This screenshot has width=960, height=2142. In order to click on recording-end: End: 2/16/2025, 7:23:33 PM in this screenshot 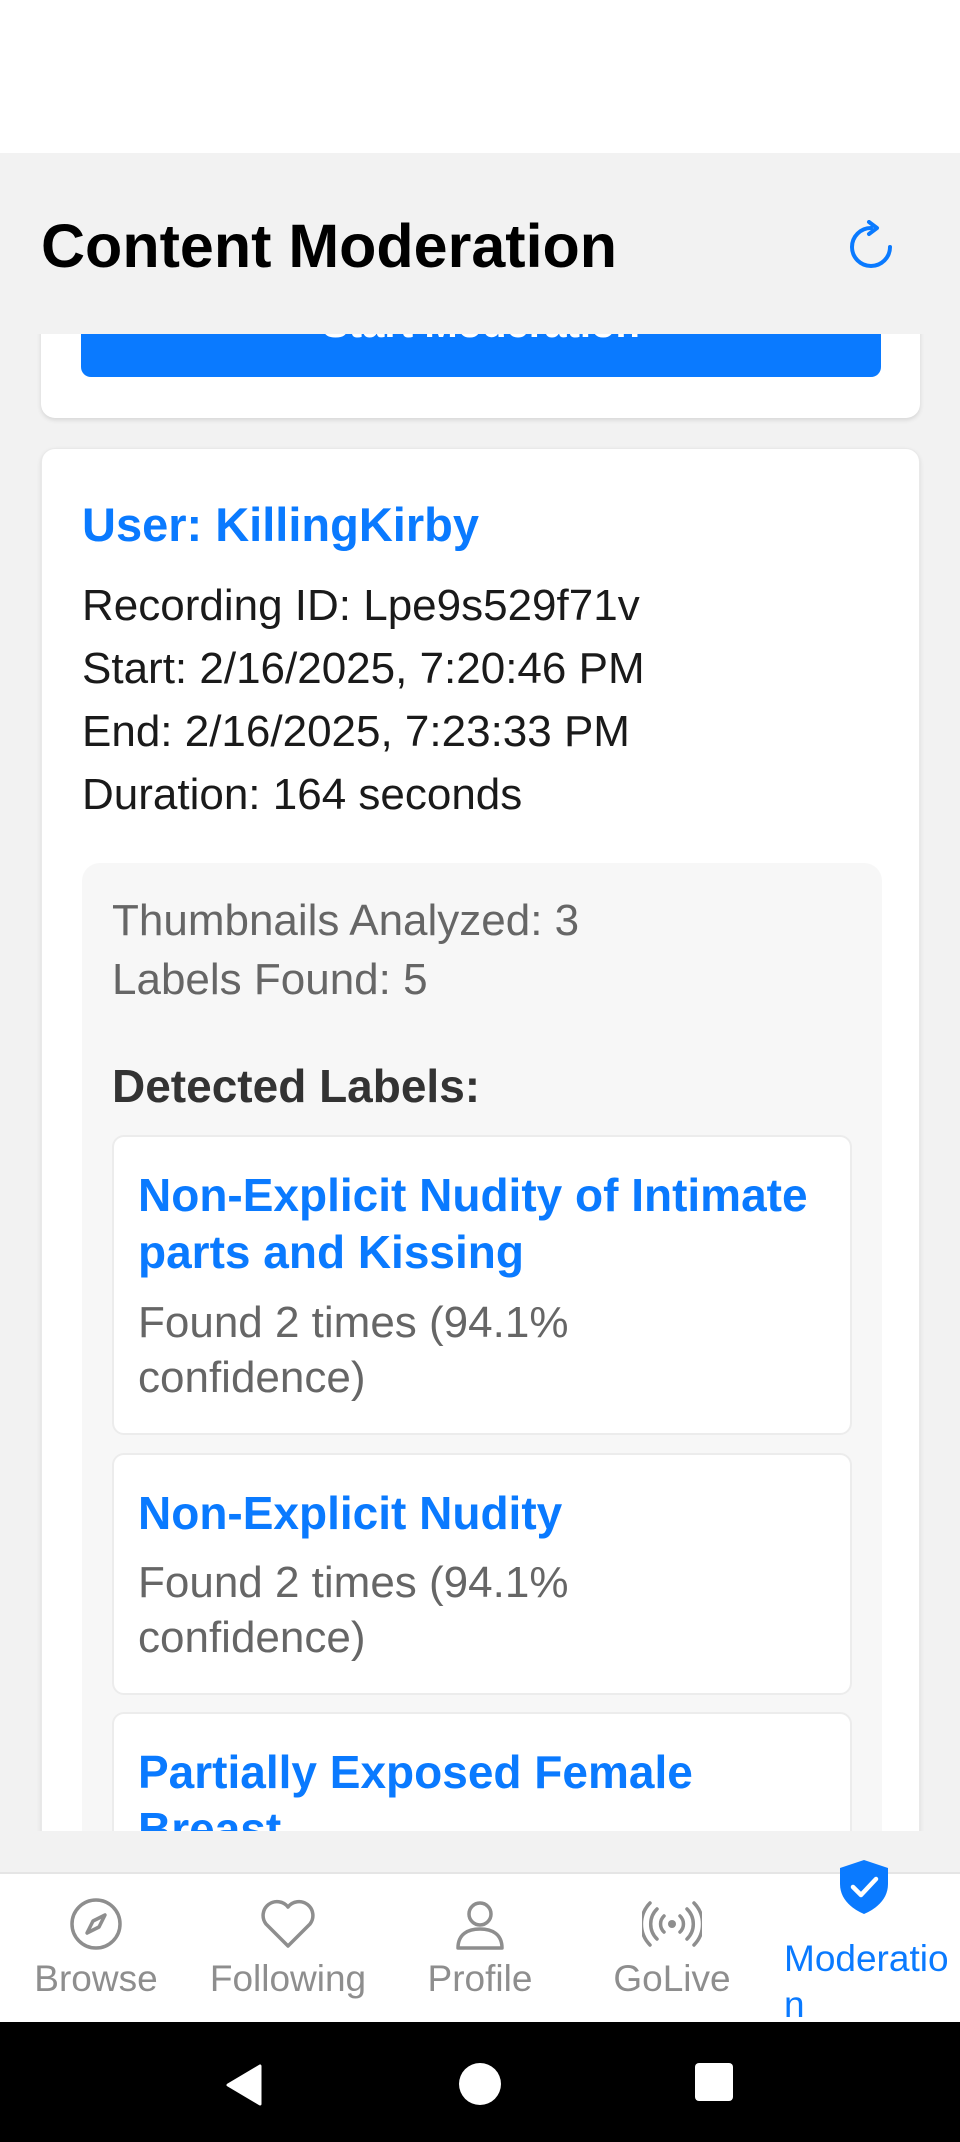, I will do `click(356, 731)`.